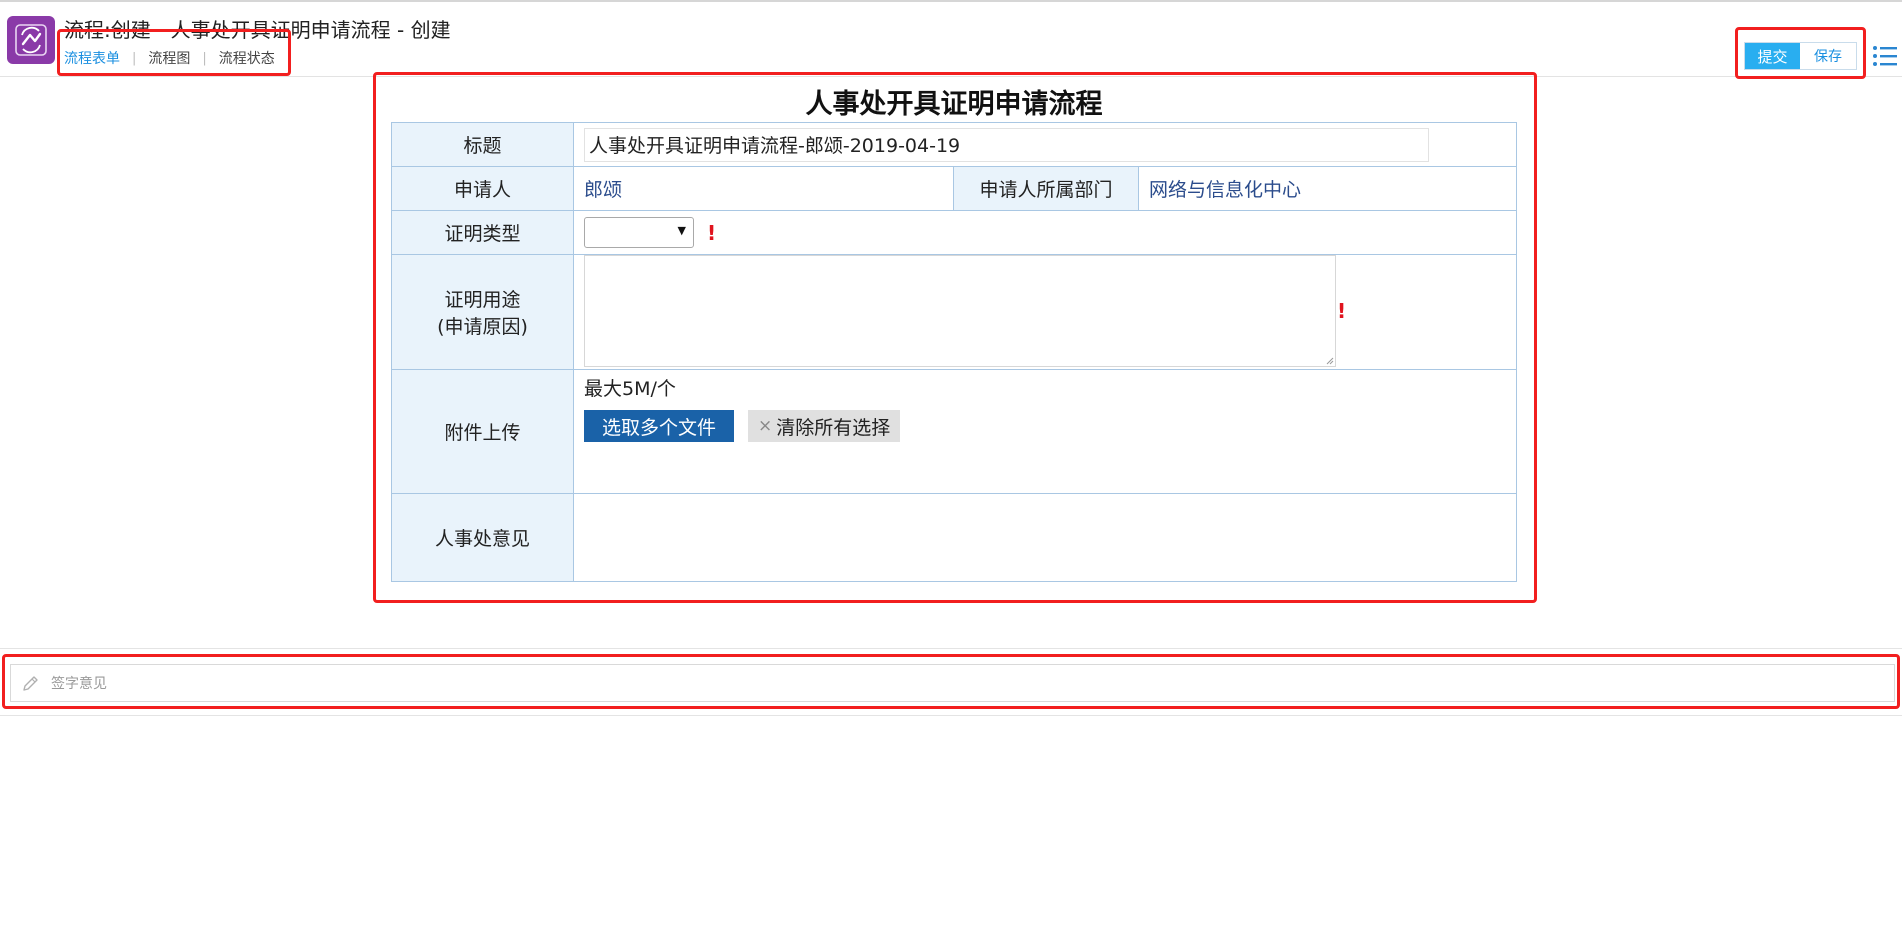  I want to click on tab-form: 流程表单, so click(92, 58).